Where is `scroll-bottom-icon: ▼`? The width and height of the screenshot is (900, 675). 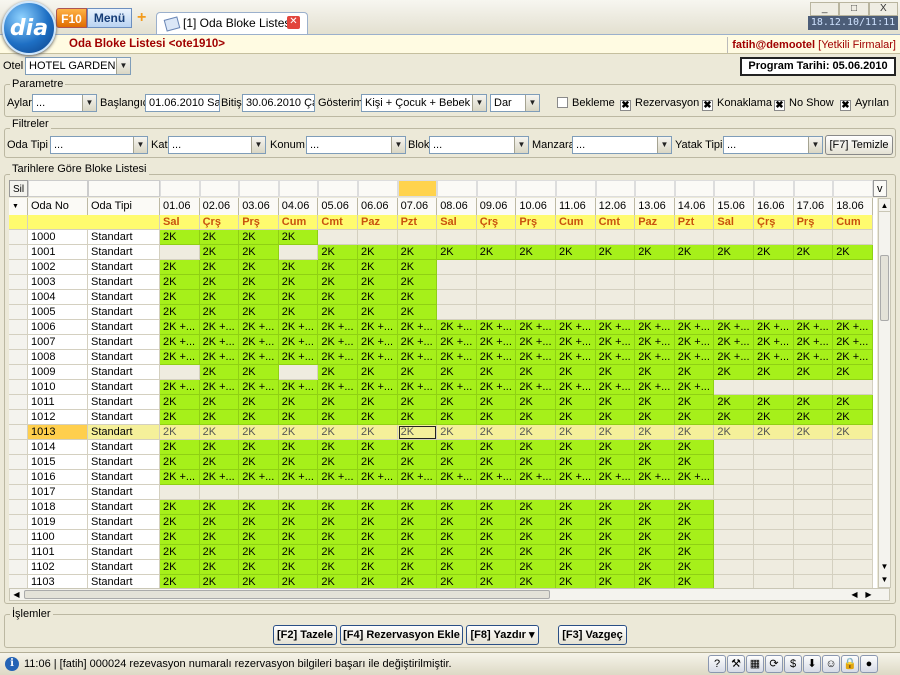
scroll-bottom-icon: ▼ is located at coordinates (884, 579).